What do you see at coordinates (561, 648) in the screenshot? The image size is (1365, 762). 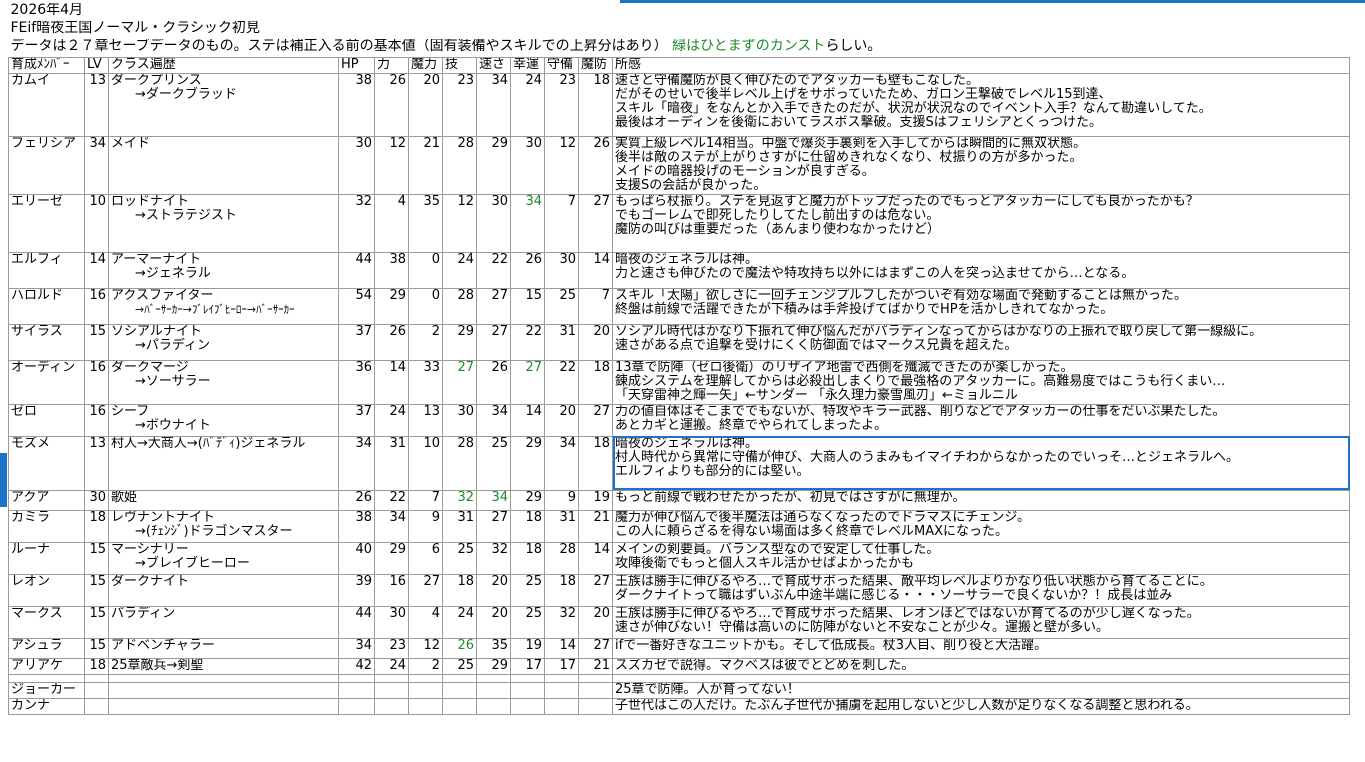 I see `stat-def-cell: 14` at bounding box center [561, 648].